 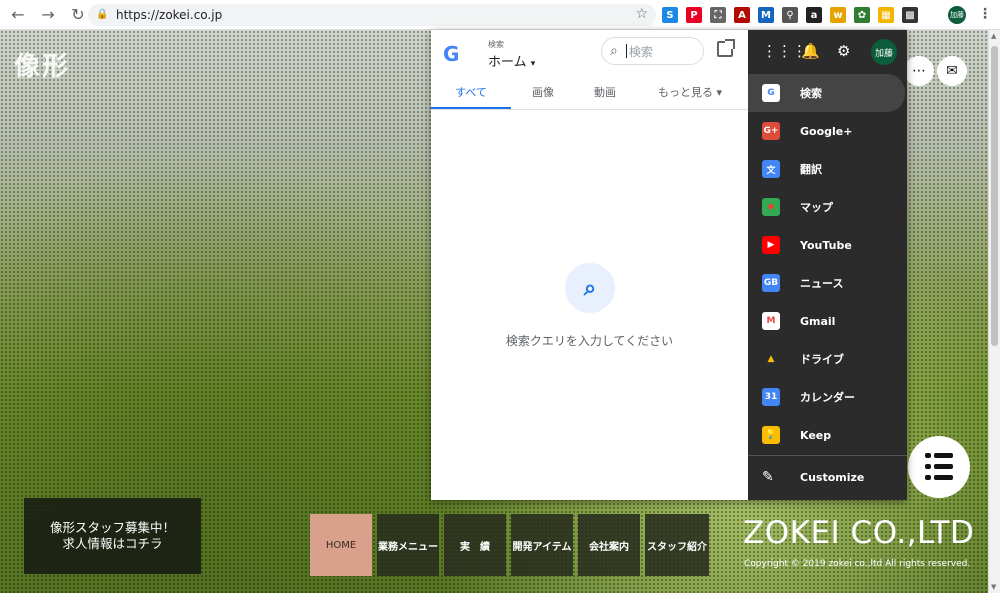 What do you see at coordinates (771, 321) in the screenshot?
I see `gmail-icon: M` at bounding box center [771, 321].